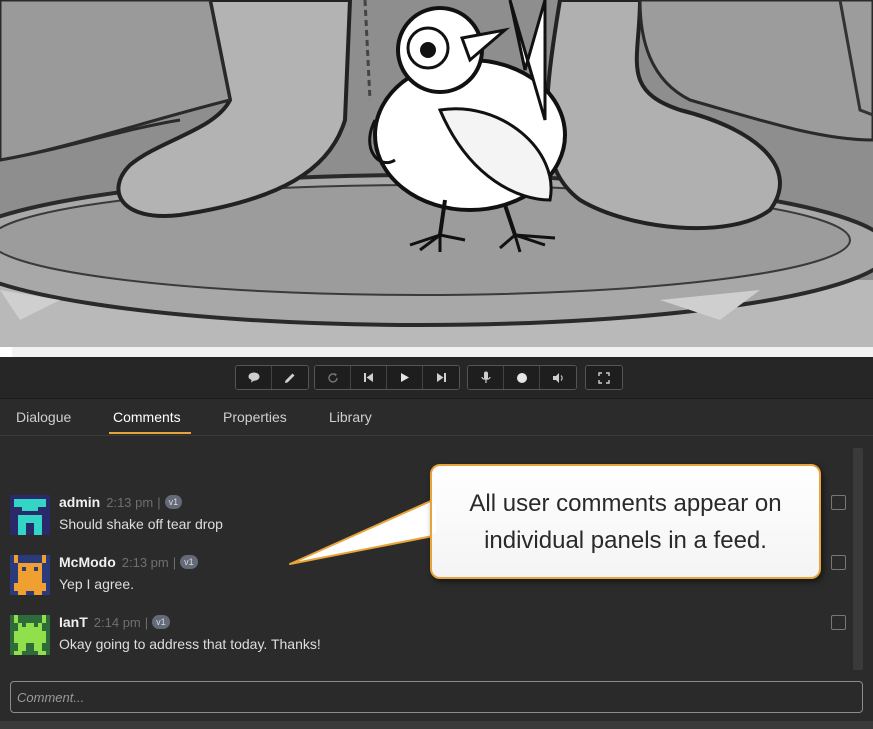 This screenshot has width=873, height=729. What do you see at coordinates (87, 562) in the screenshot?
I see `comment-username: McModo` at bounding box center [87, 562].